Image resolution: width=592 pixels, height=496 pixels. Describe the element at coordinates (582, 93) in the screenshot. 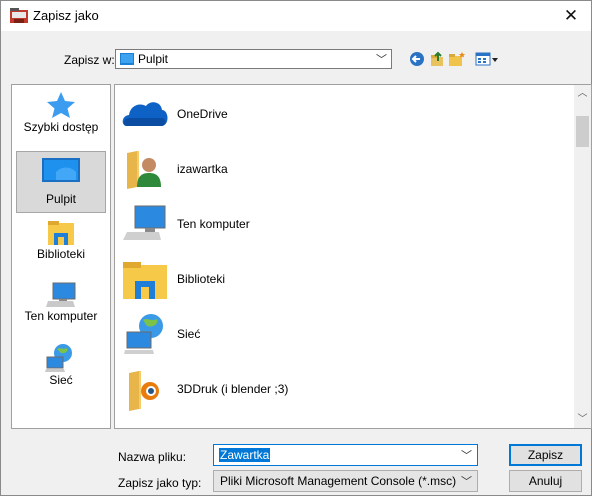

I see `scroll-up-icon: ︿` at that location.